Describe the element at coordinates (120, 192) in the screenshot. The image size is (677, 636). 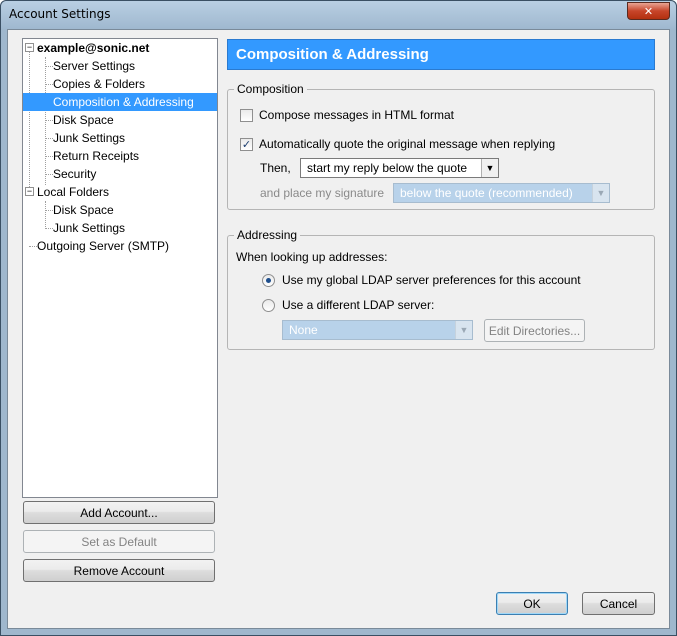
I see `tree-item-local-folders: − Local Folders` at that location.